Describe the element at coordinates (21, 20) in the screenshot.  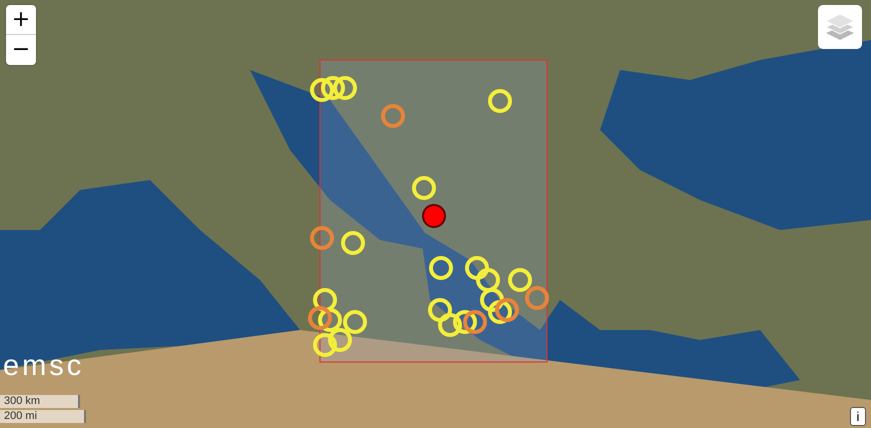
I see `zoom-in-button: +` at that location.